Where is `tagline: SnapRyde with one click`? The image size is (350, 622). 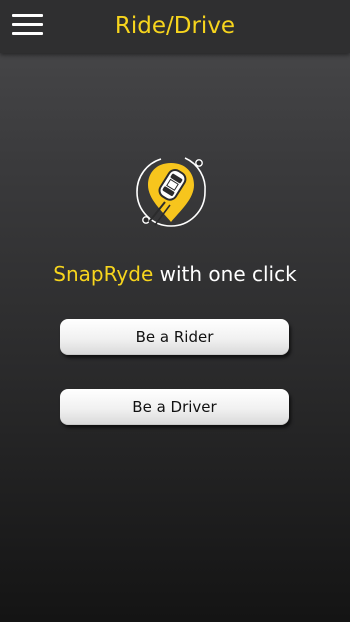 tagline: SnapRyde with one click is located at coordinates (175, 274).